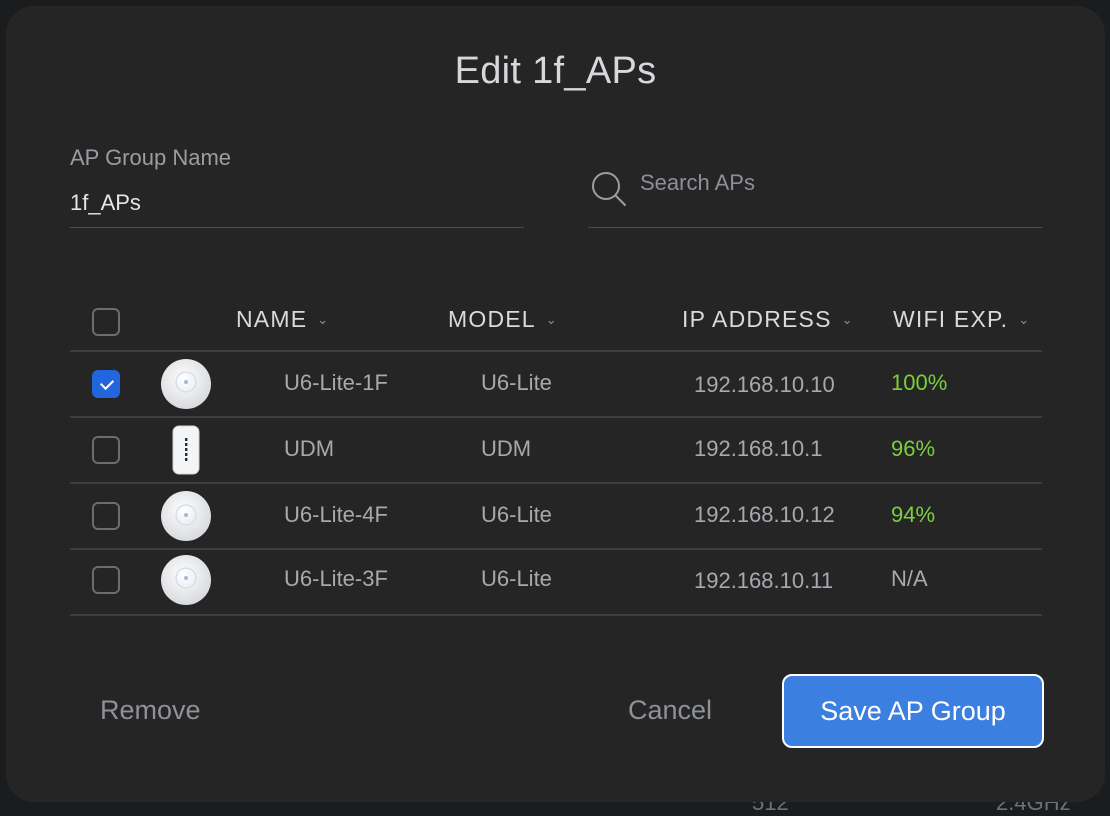 This screenshot has width=1110, height=816. I want to click on dialog-title: Edit 1f_APs, so click(555, 71).